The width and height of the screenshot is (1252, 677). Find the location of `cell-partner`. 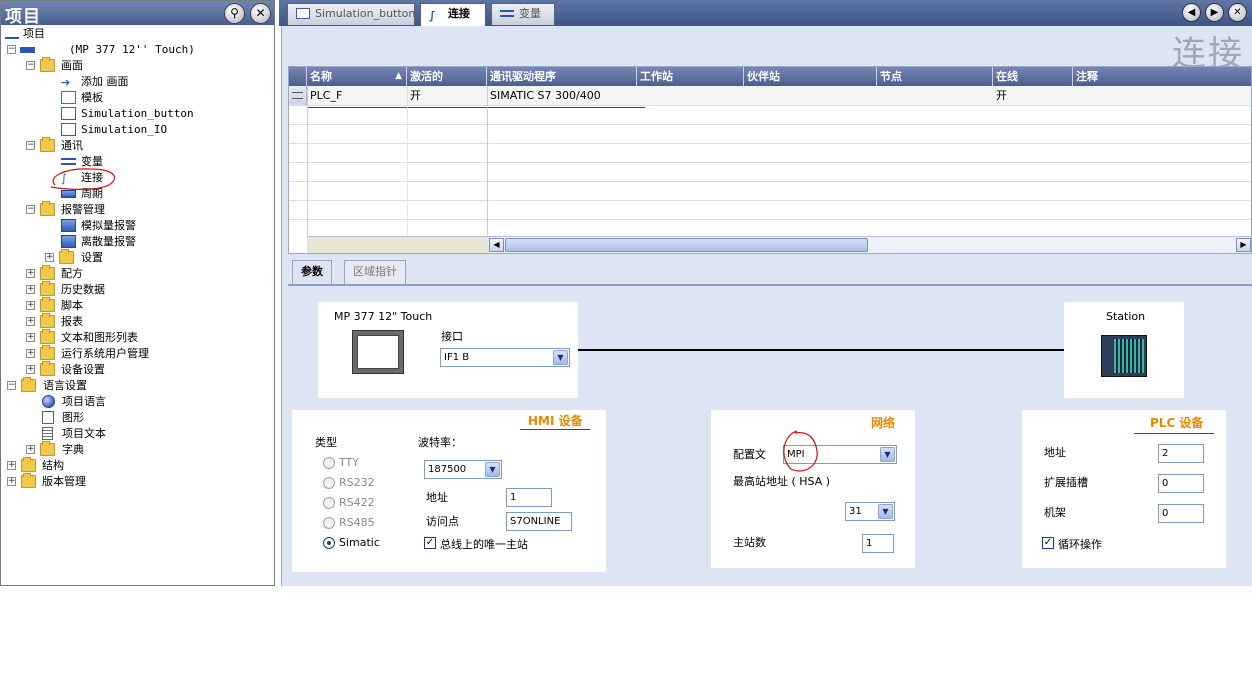

cell-partner is located at coordinates (810, 95).